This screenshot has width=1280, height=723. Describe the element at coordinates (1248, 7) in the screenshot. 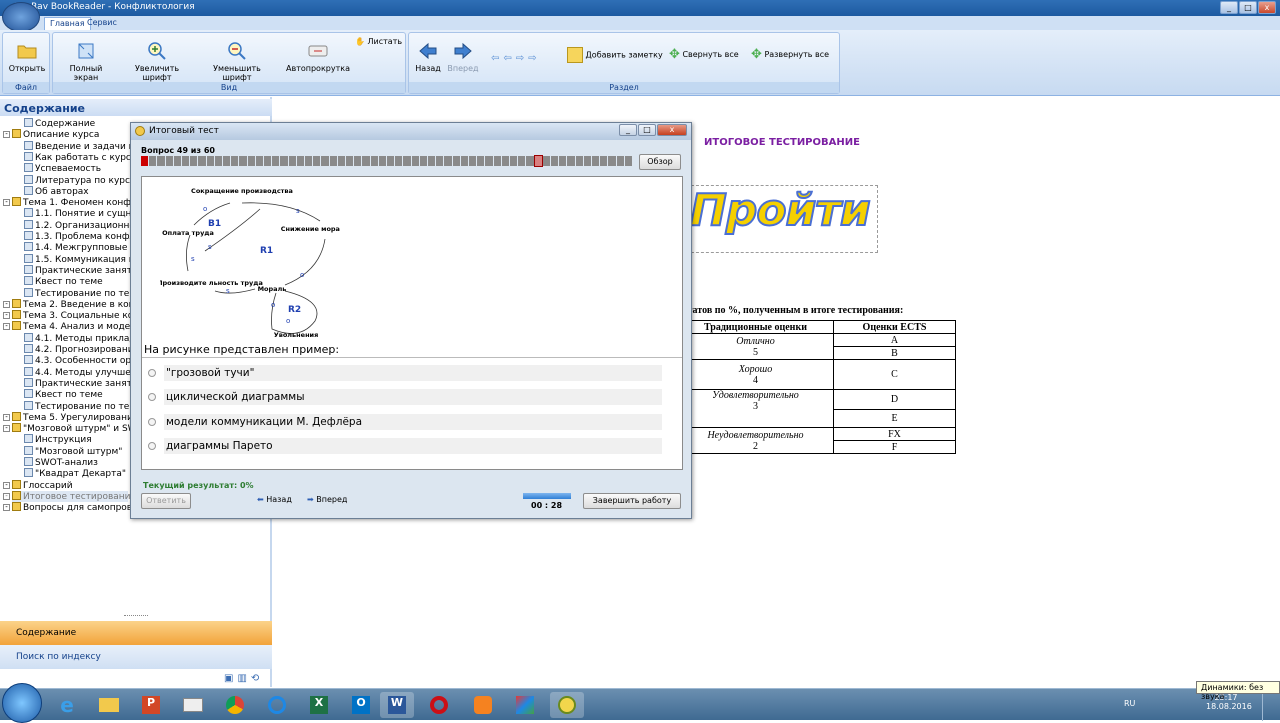

I see `maximize-button: □` at that location.